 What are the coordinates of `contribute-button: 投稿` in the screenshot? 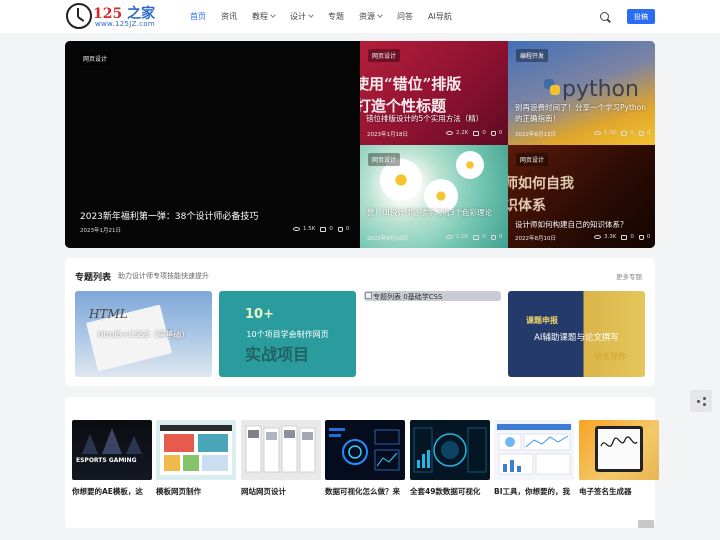 It's located at (641, 16).